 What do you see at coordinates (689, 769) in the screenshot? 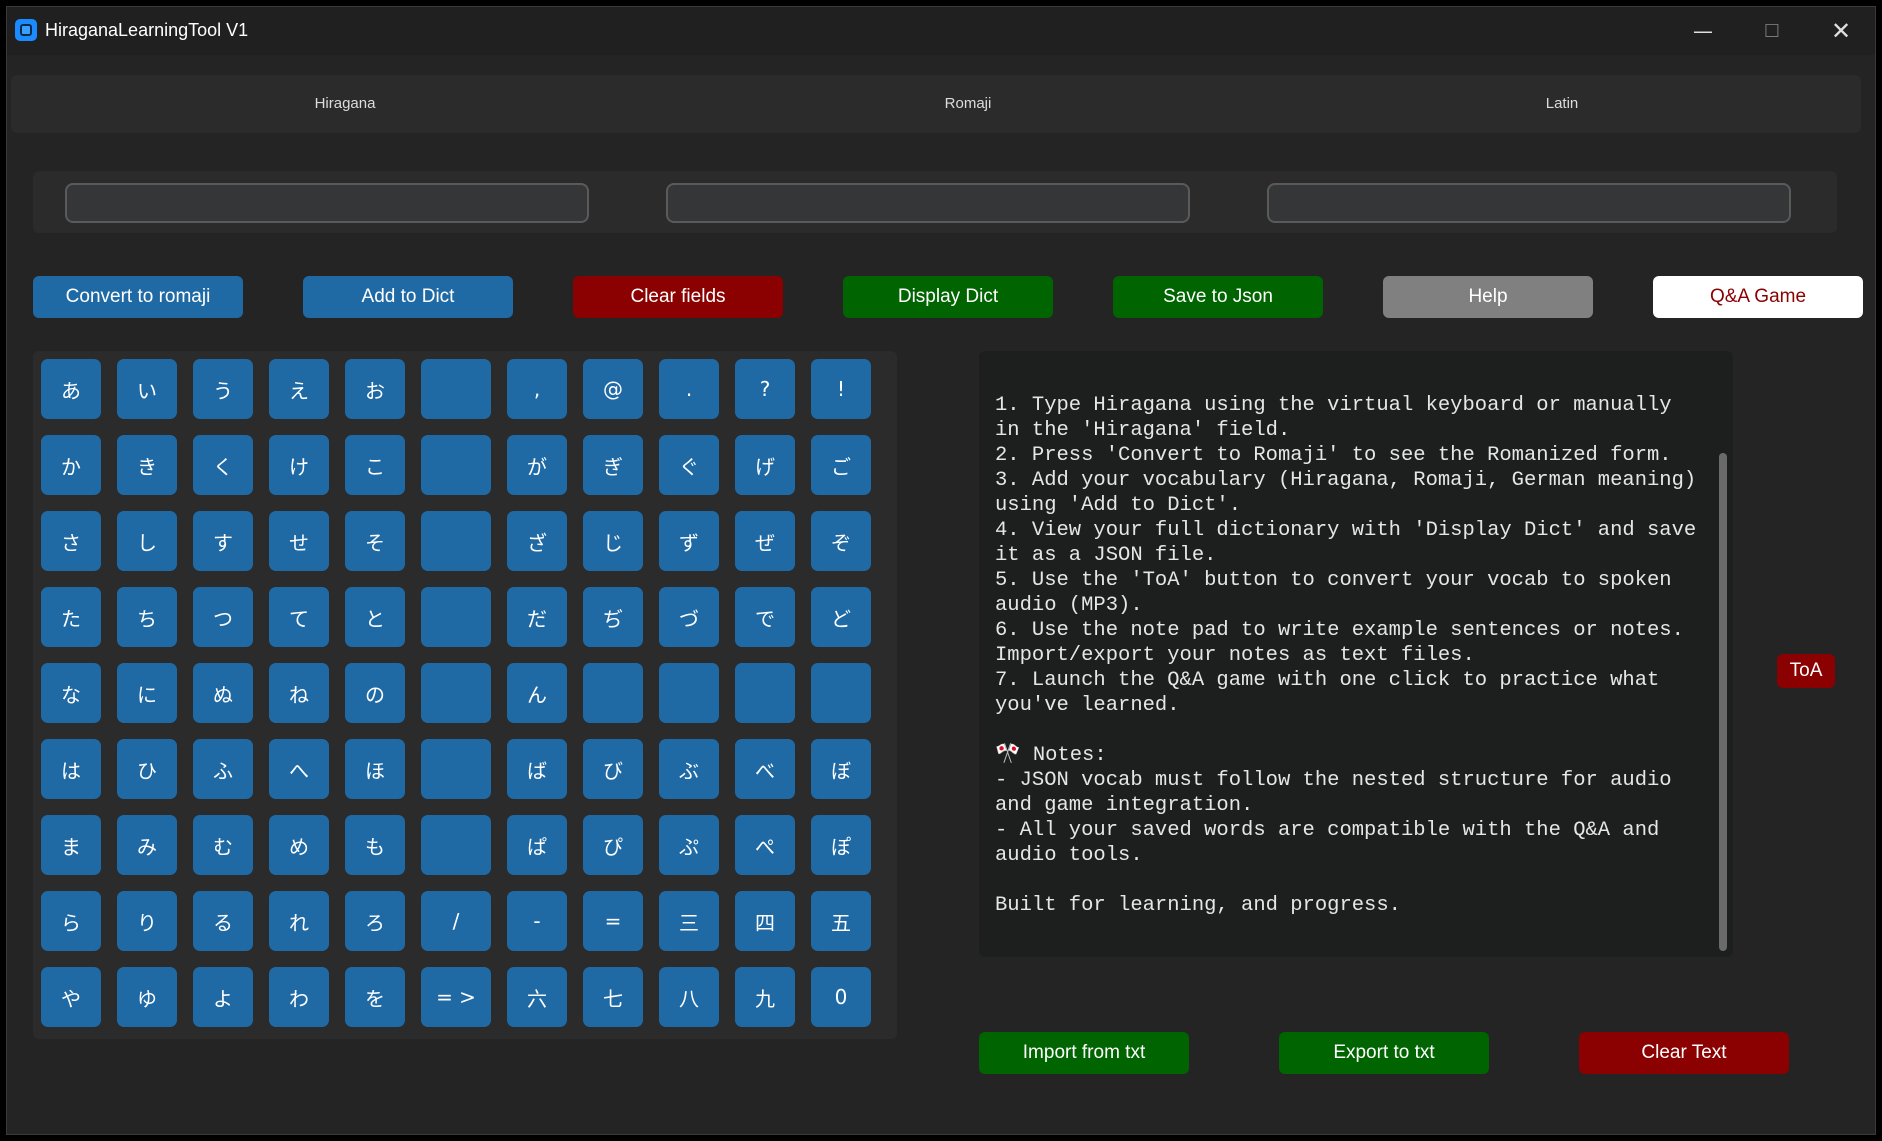
I see `key: ぶ` at bounding box center [689, 769].